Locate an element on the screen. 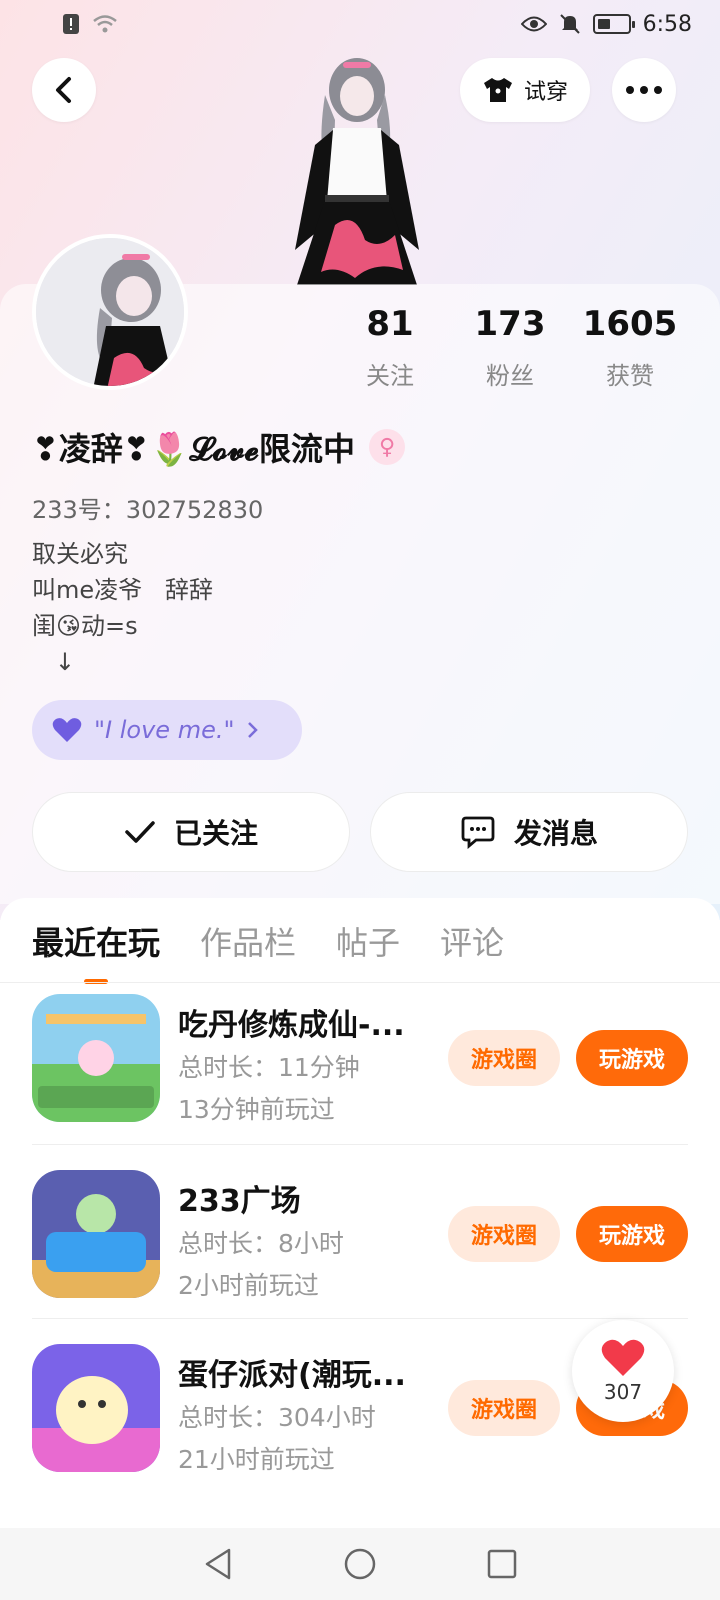  status-bar: 6:58 is located at coordinates (360, 24).